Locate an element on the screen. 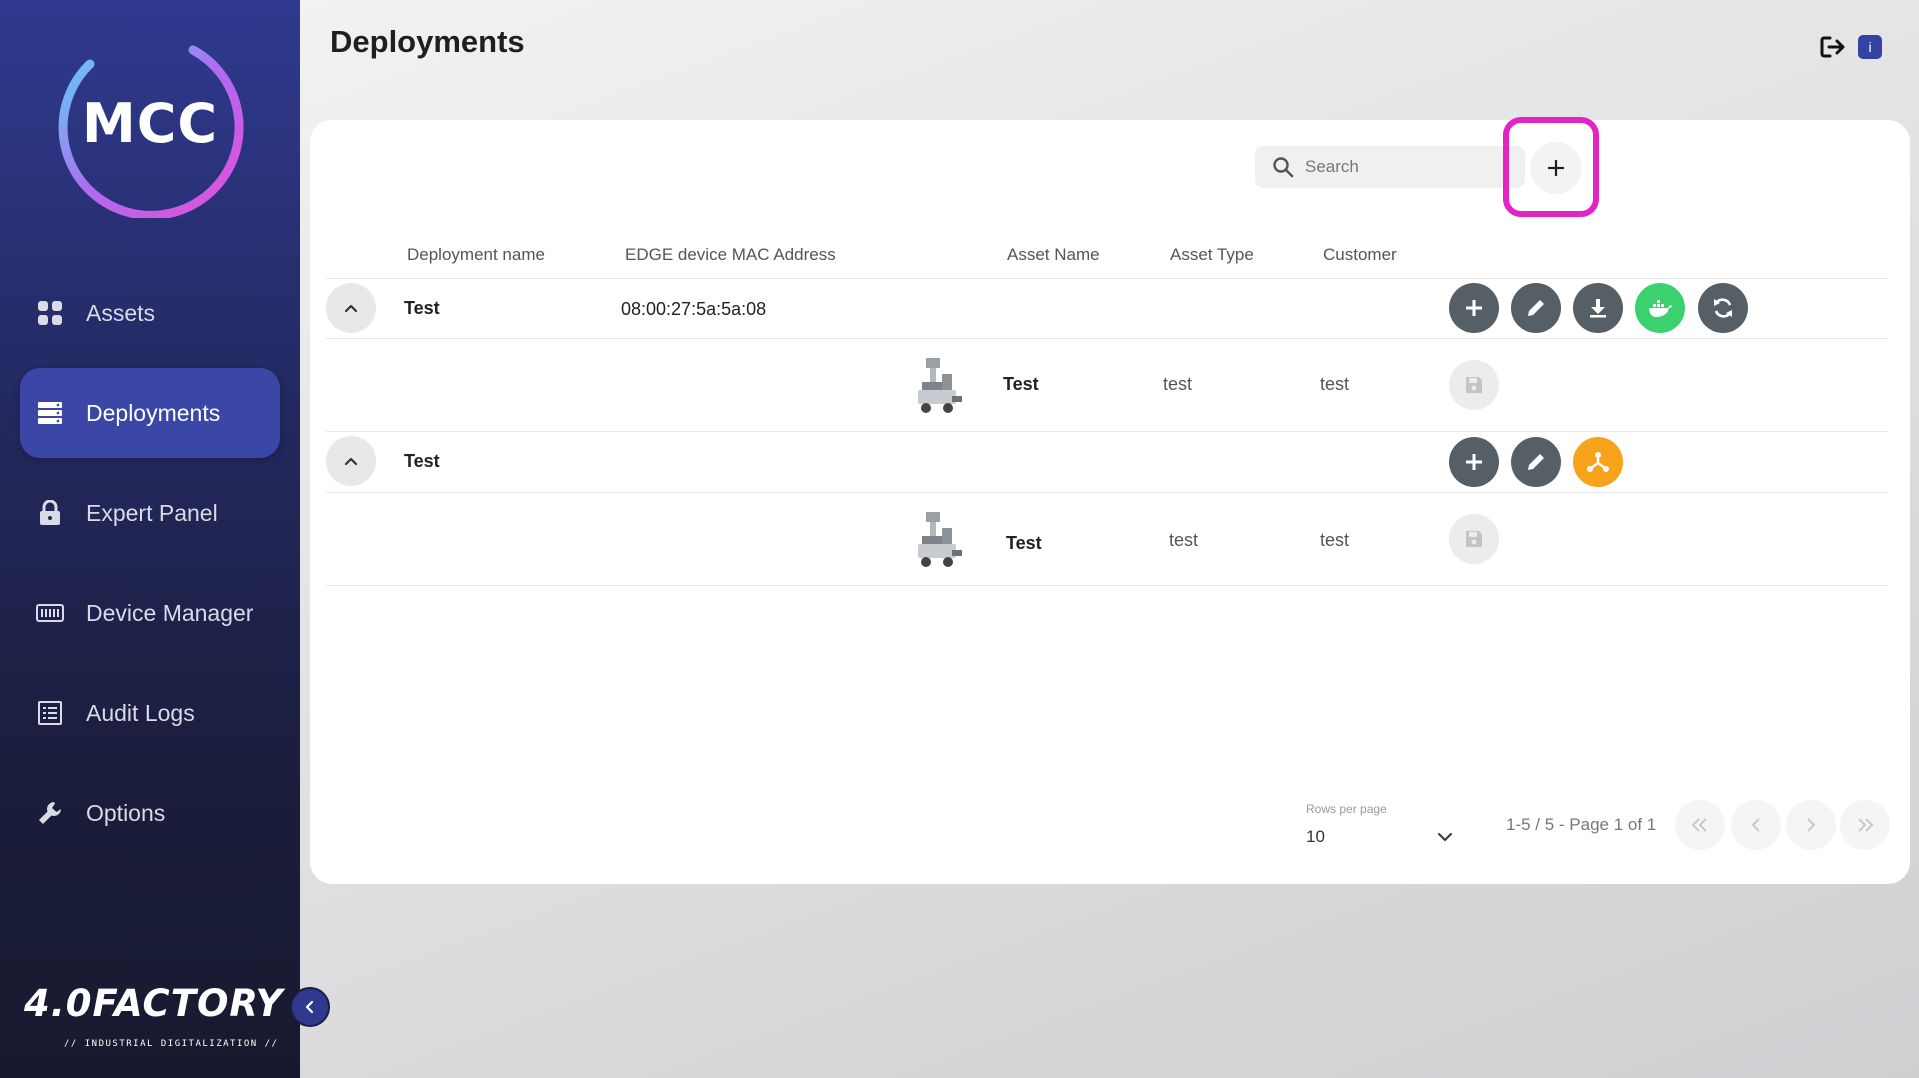 This screenshot has width=1919, height=1078. sidebar-item-label: Audit Logs is located at coordinates (140, 712).